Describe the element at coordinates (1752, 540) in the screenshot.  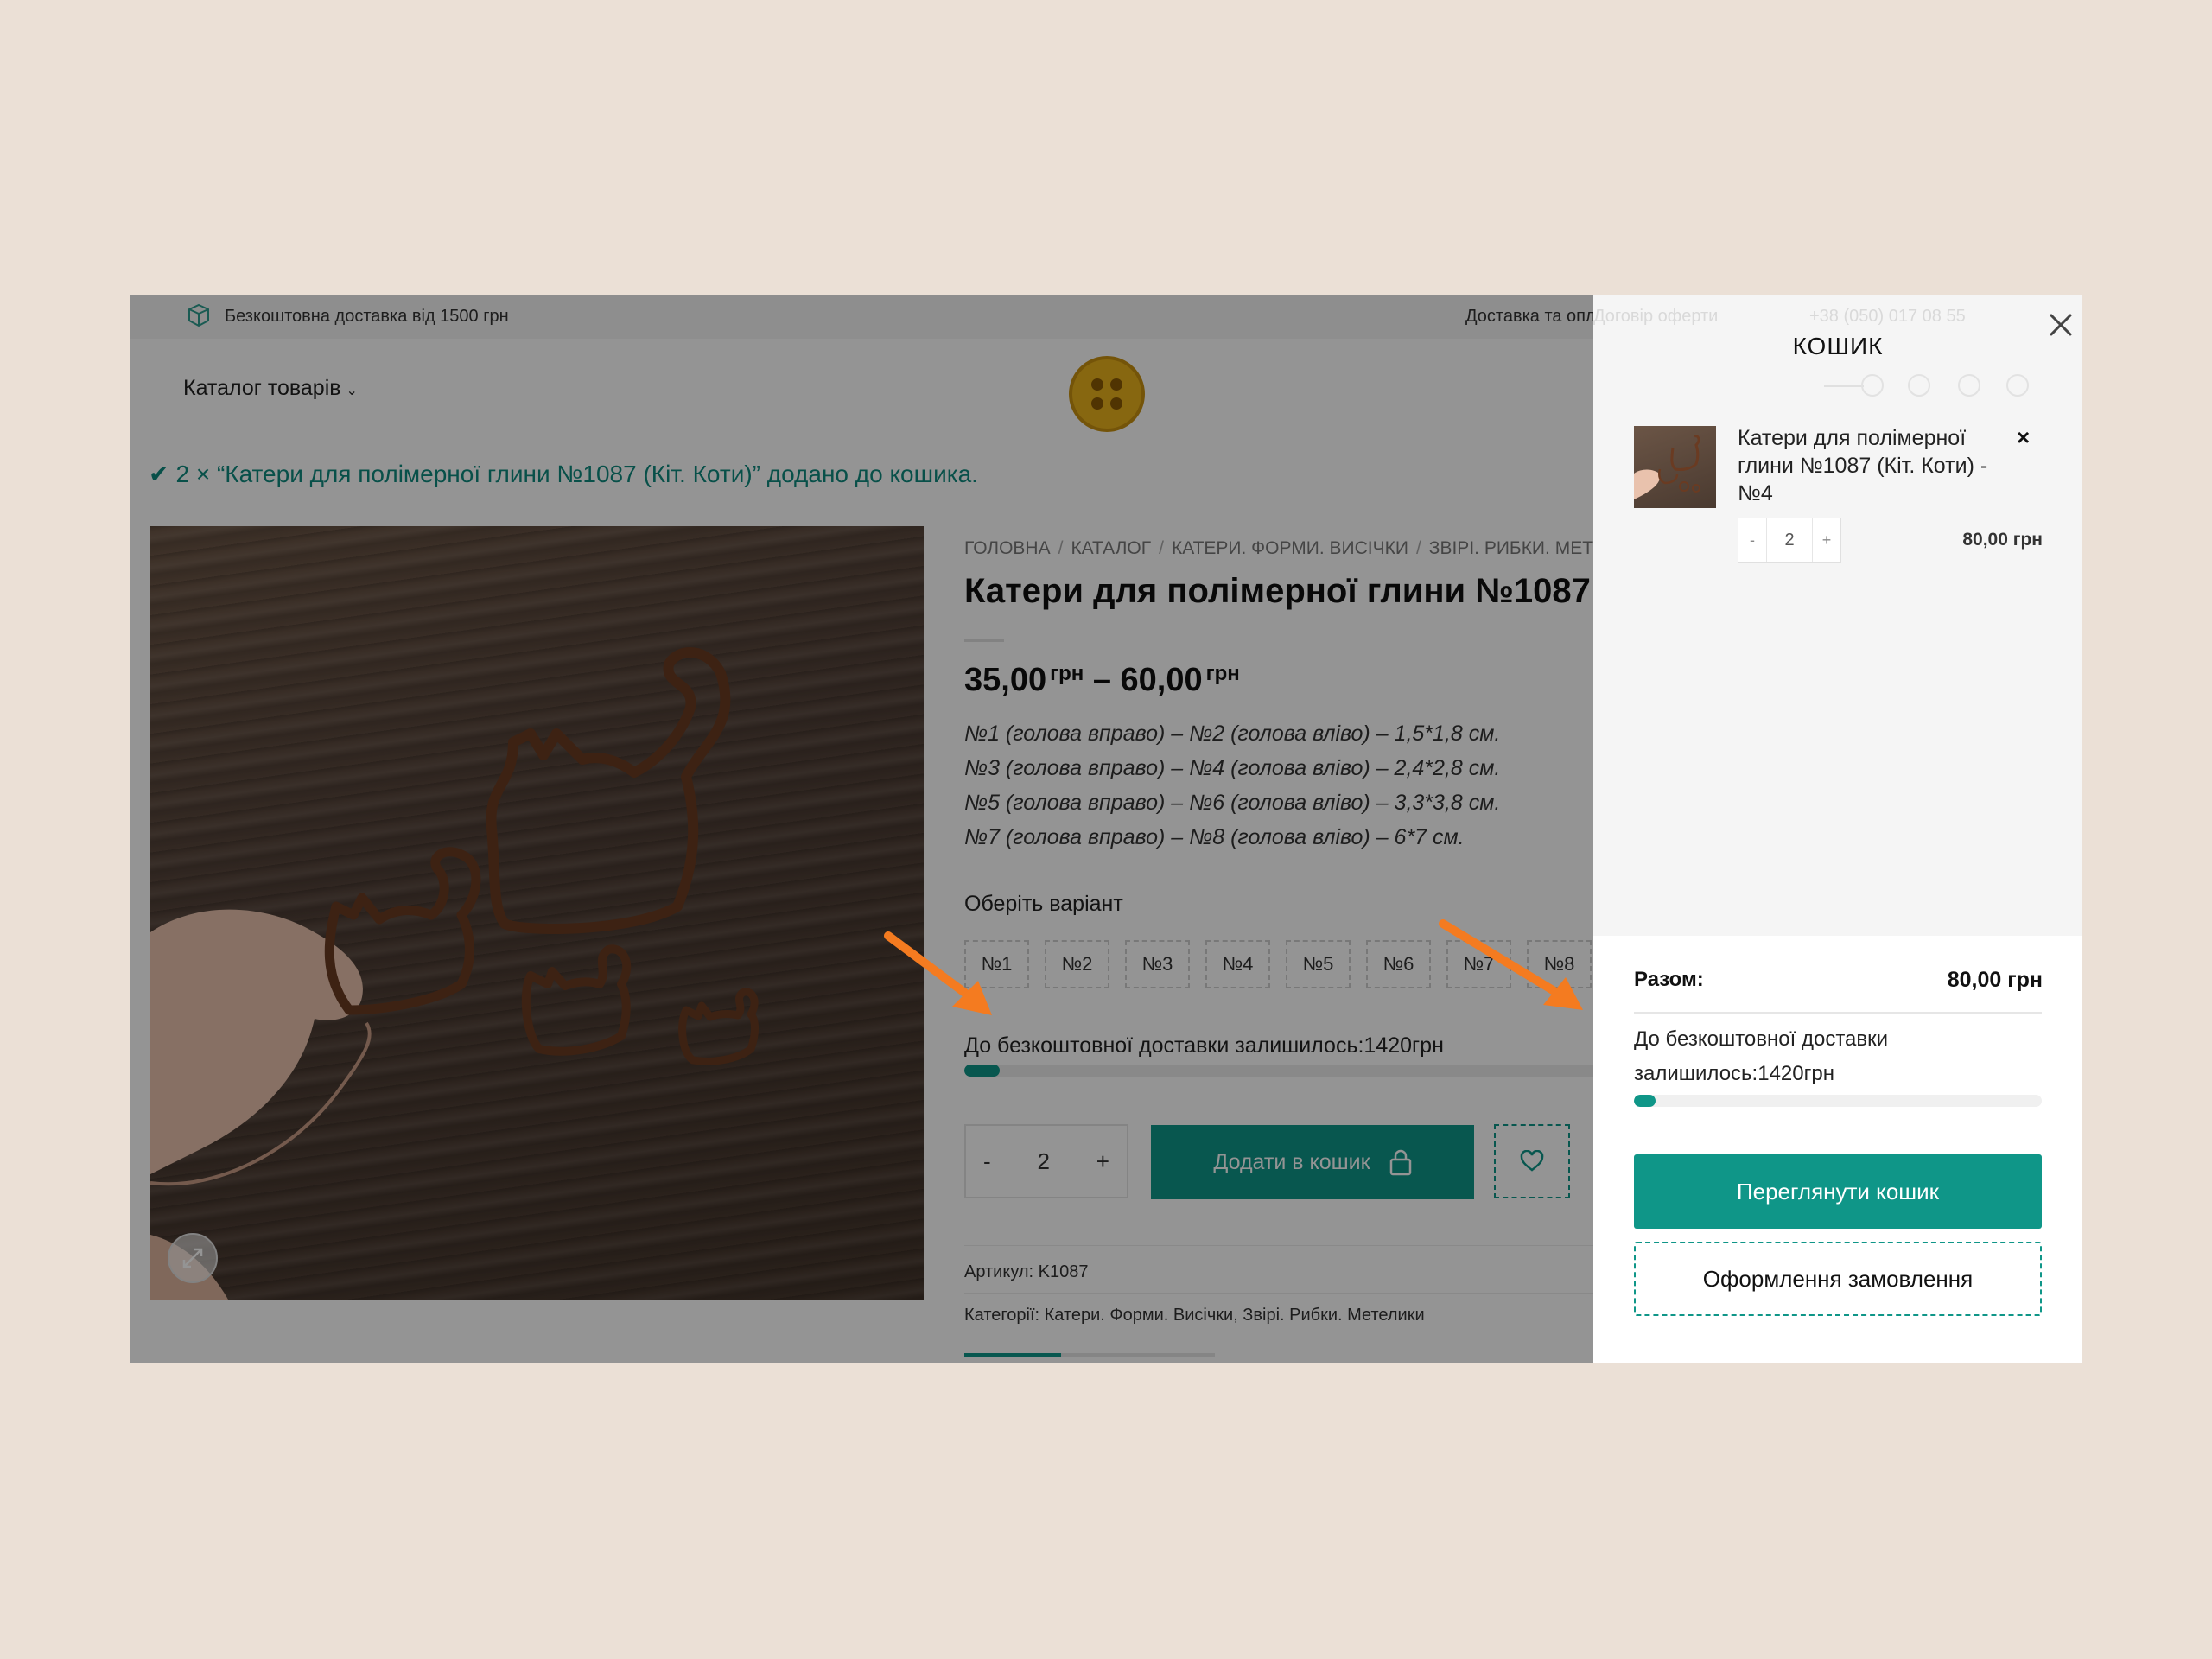
I see `cart-qty-minus-button: -` at that location.